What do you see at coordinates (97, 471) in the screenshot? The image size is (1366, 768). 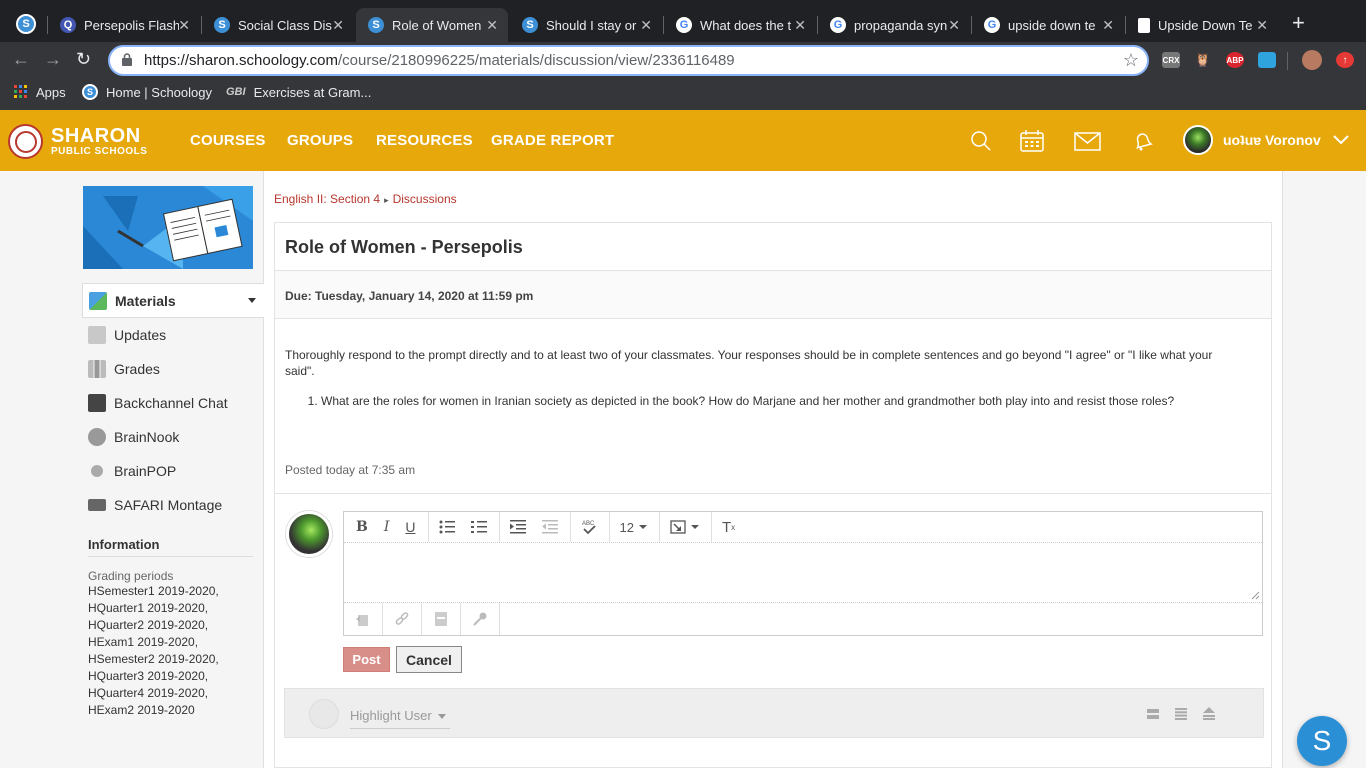 I see `brainpop-icon` at bounding box center [97, 471].